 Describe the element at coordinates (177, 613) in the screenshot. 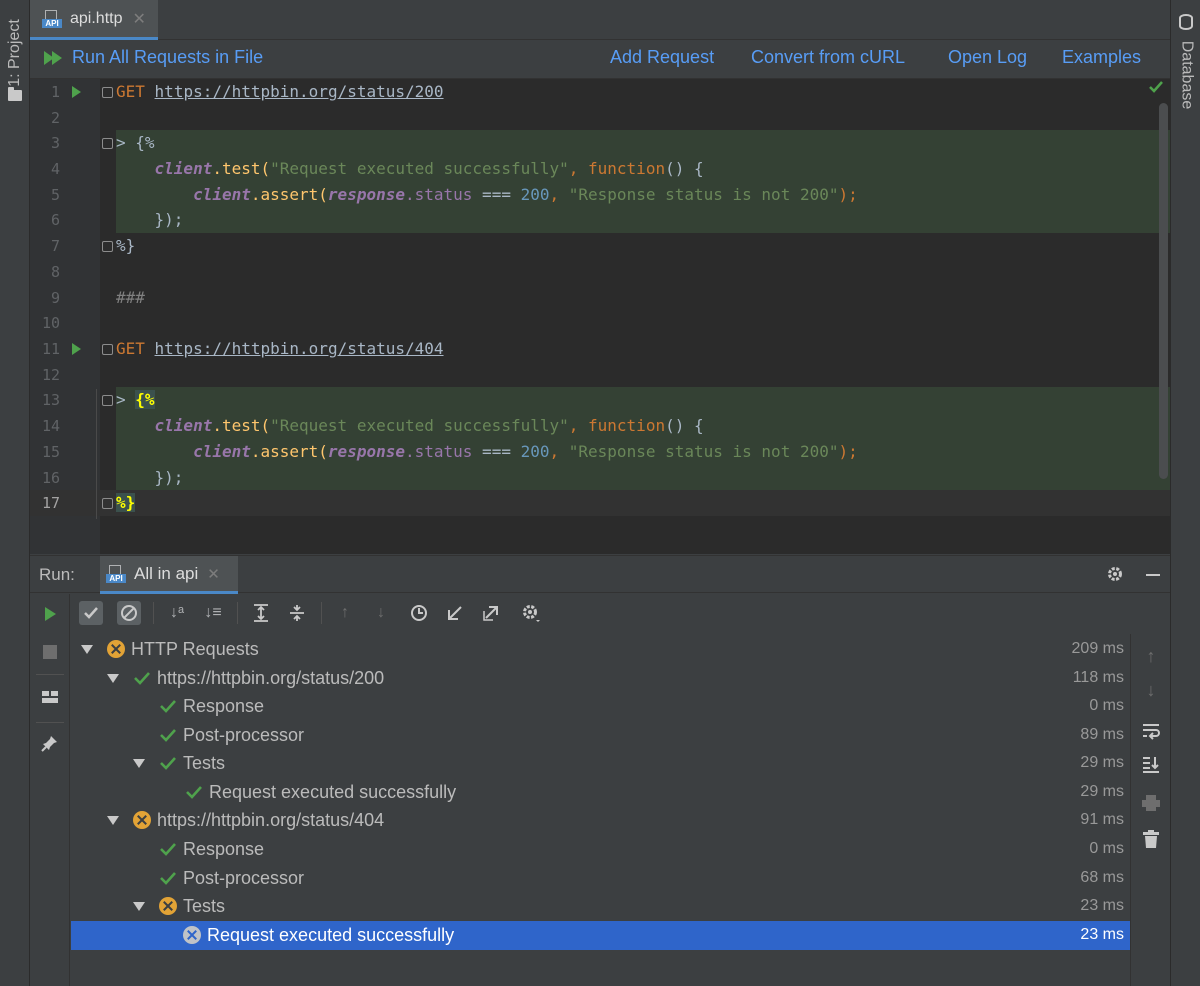

I see `sort-alphabetically-icon: ↓ᵃ` at that location.